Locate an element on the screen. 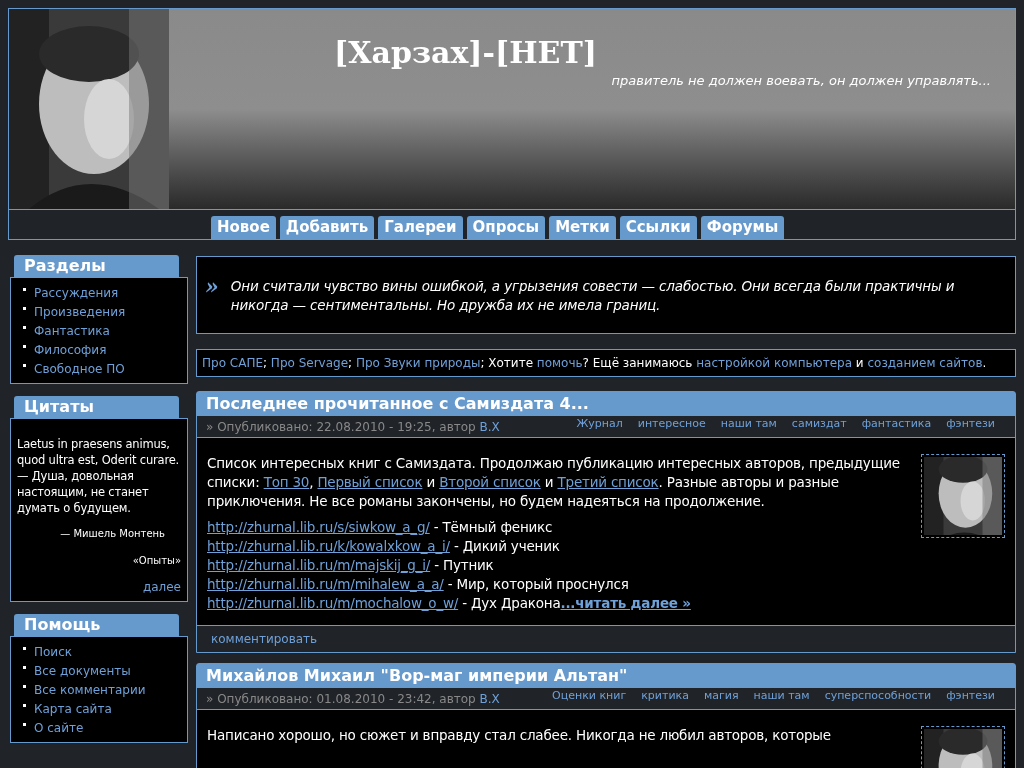  sidebar-heading: Разделы is located at coordinates (96, 266).